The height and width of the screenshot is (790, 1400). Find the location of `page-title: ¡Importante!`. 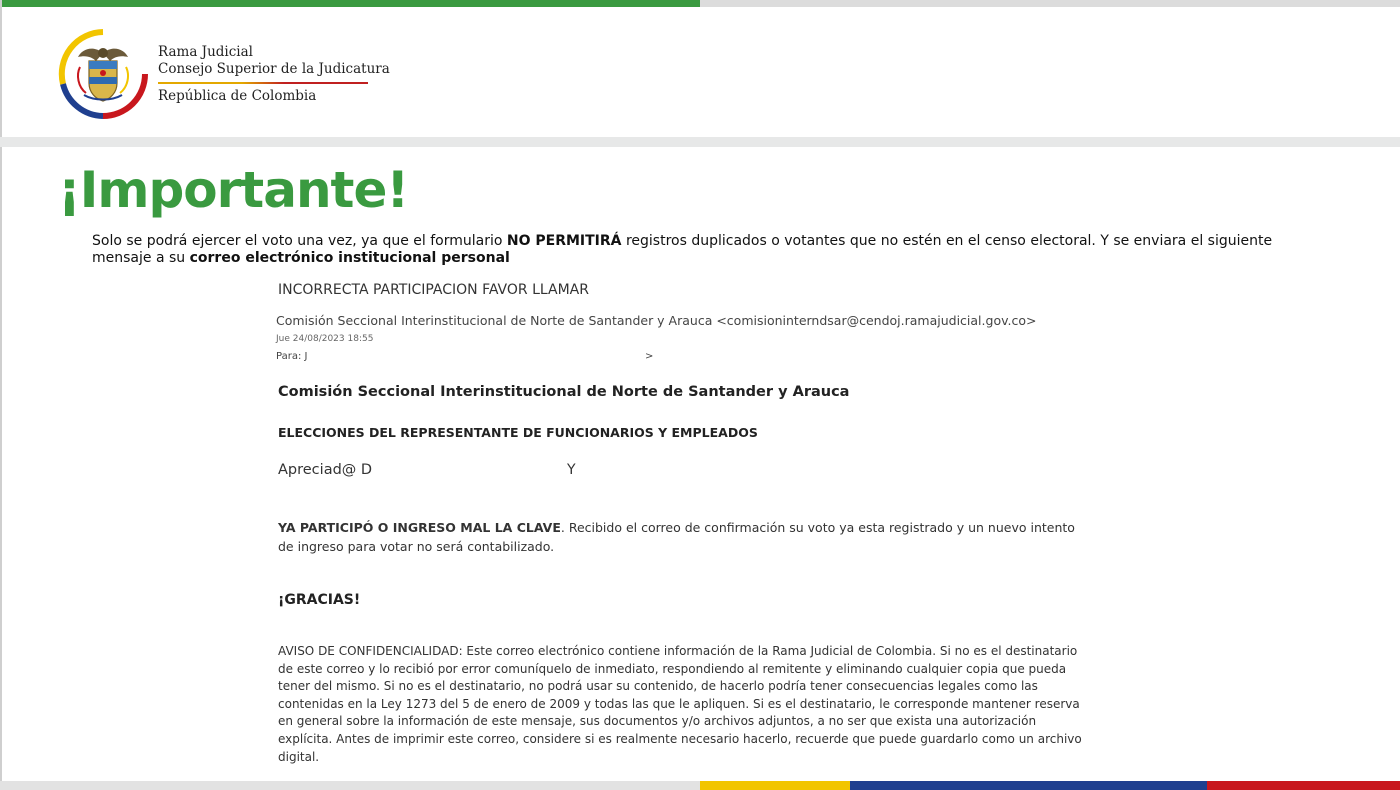

page-title: ¡Importante! is located at coordinates (233, 190).